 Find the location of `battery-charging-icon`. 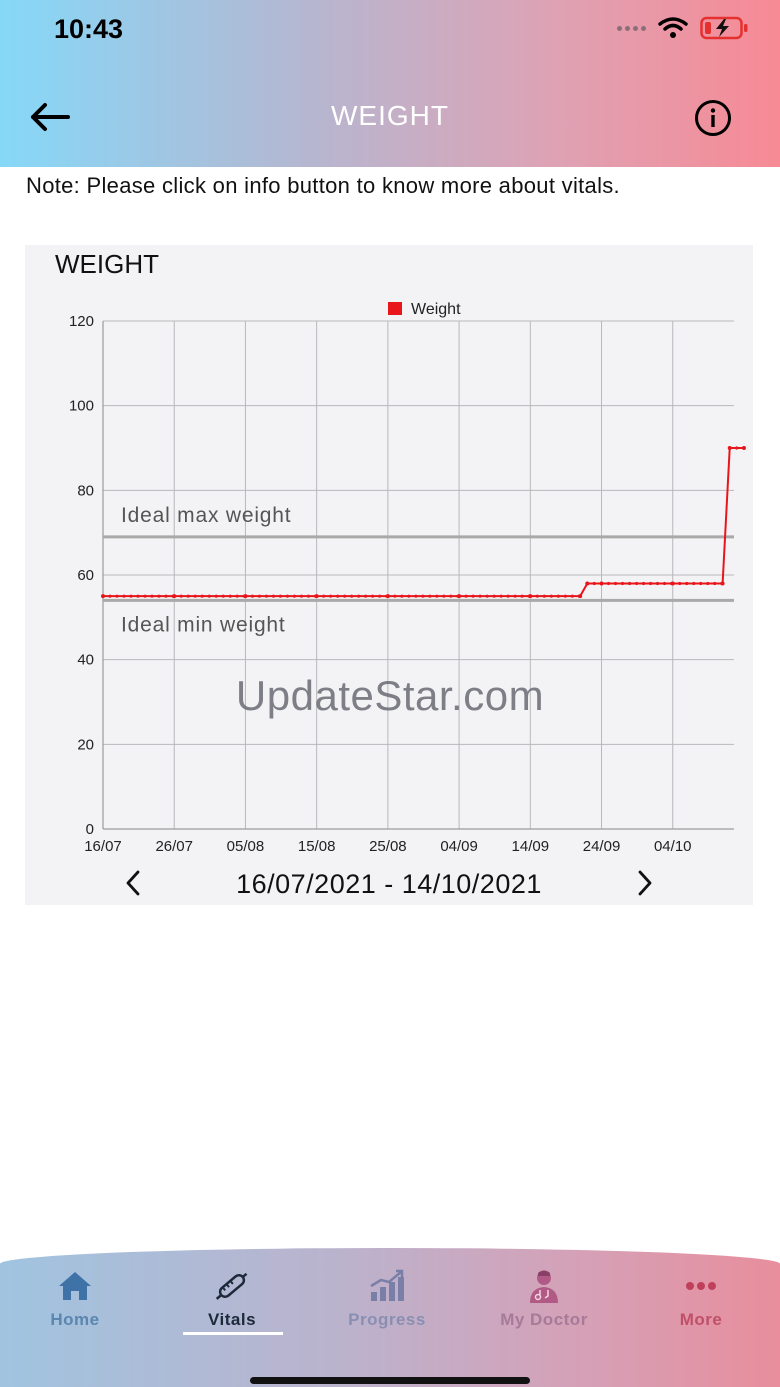

battery-charging-icon is located at coordinates (724, 28).